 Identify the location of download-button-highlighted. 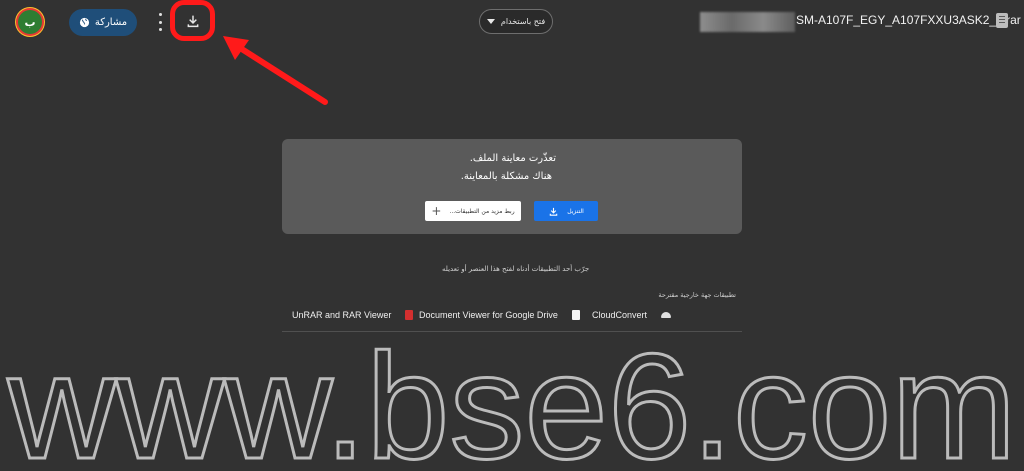
(192, 20).